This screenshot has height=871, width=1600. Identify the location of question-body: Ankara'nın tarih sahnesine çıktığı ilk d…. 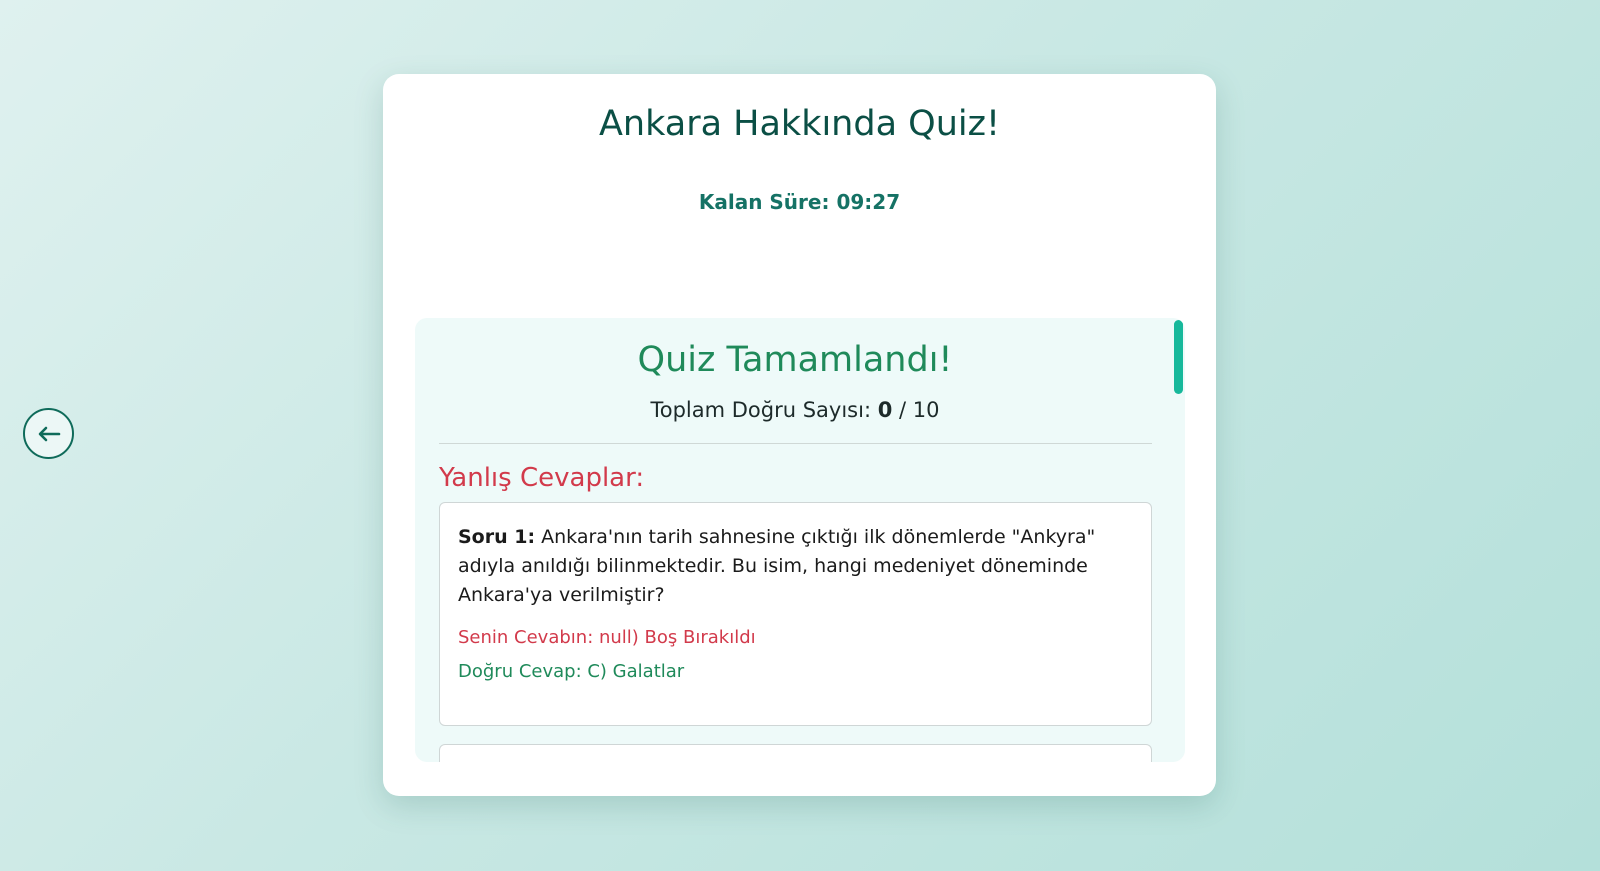
(777, 566).